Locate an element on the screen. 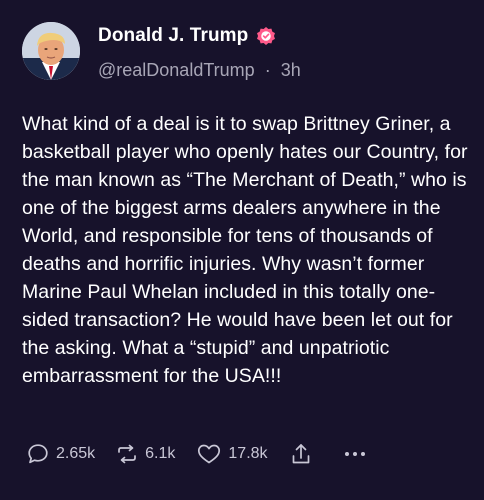 The width and height of the screenshot is (484, 500). ellipsis-icon is located at coordinates (355, 454).